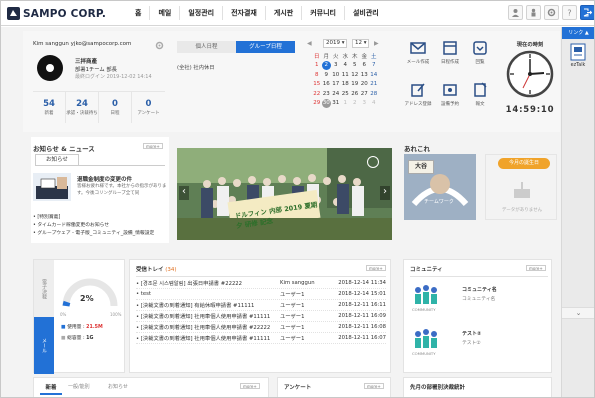  Describe the element at coordinates (50, 68) in the screenshot. I see `avatar` at that location.